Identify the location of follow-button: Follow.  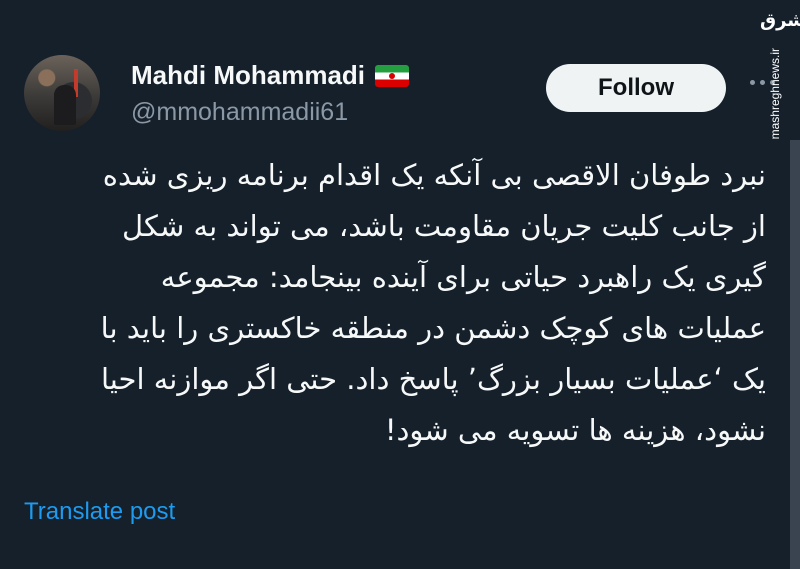
(636, 88).